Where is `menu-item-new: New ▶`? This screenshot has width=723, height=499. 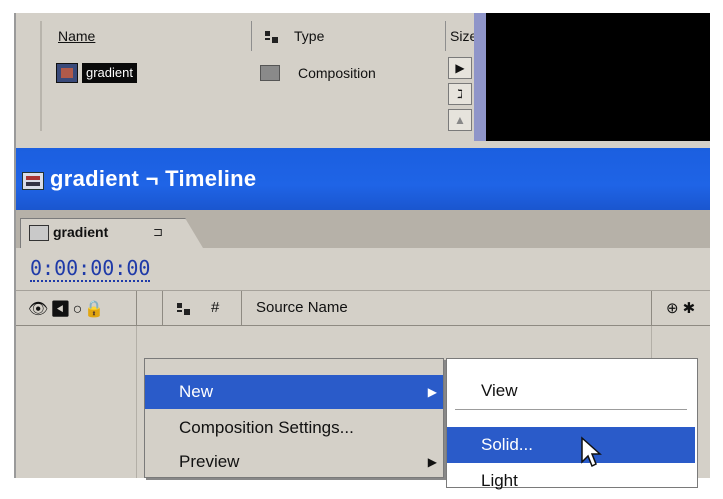
menu-item-new: New ▶ is located at coordinates (294, 392).